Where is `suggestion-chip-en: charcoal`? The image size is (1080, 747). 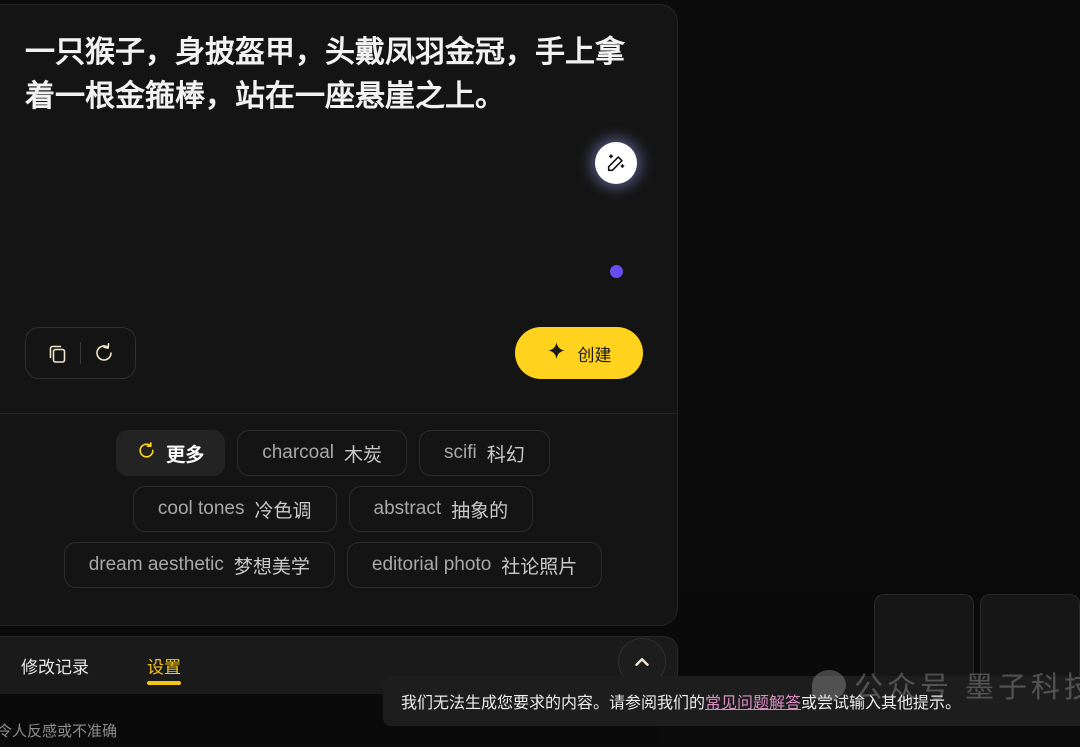
suggestion-chip-en: charcoal is located at coordinates (298, 452).